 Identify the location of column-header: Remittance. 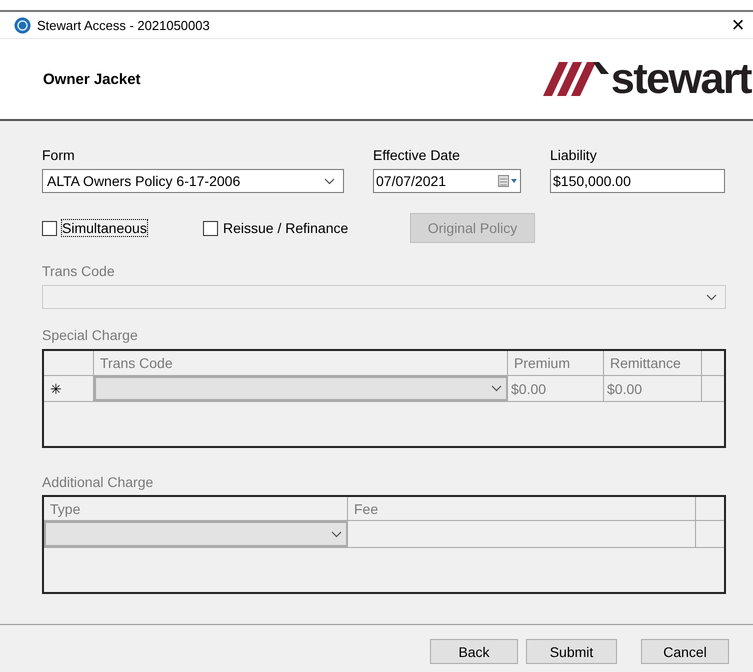
(653, 363).